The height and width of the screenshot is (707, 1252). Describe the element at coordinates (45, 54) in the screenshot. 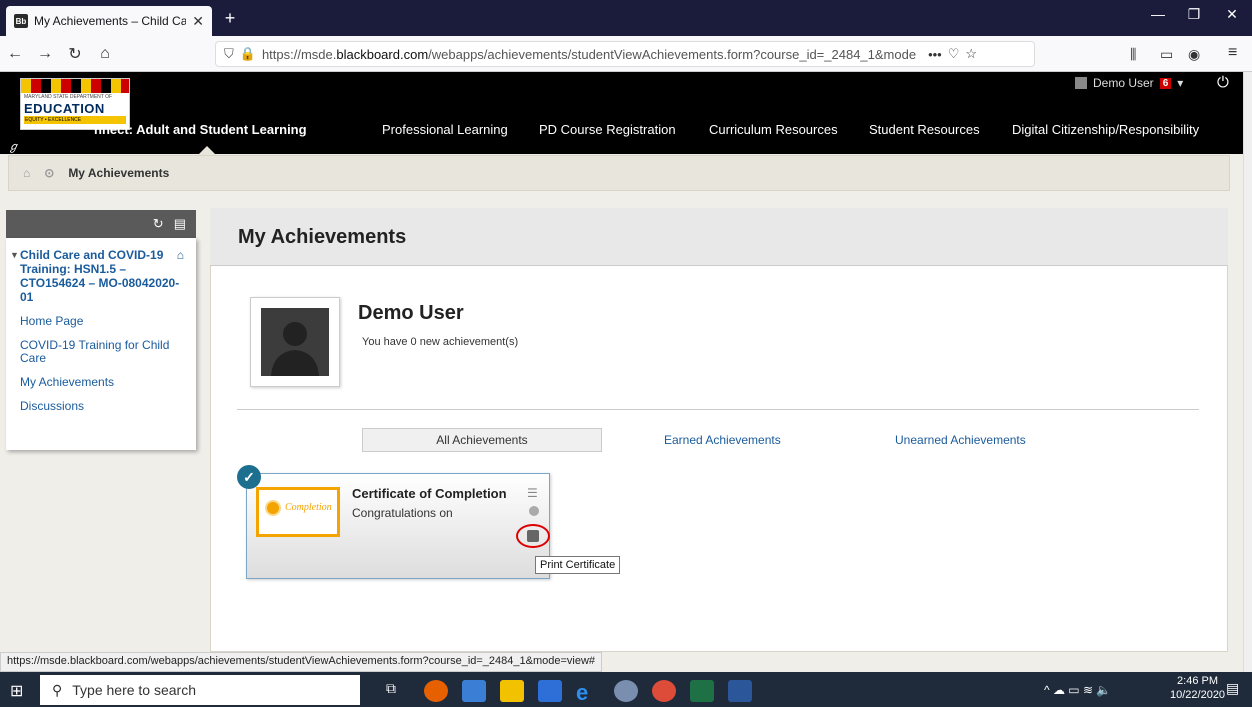

I see `forward-icon: →` at that location.